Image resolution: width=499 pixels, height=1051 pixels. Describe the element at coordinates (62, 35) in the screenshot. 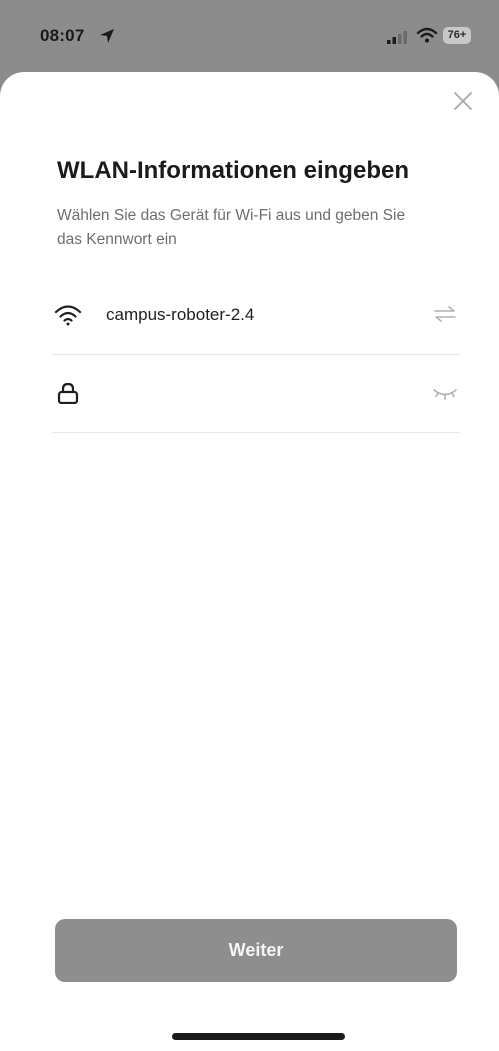

I see `status-time: 08:07` at that location.